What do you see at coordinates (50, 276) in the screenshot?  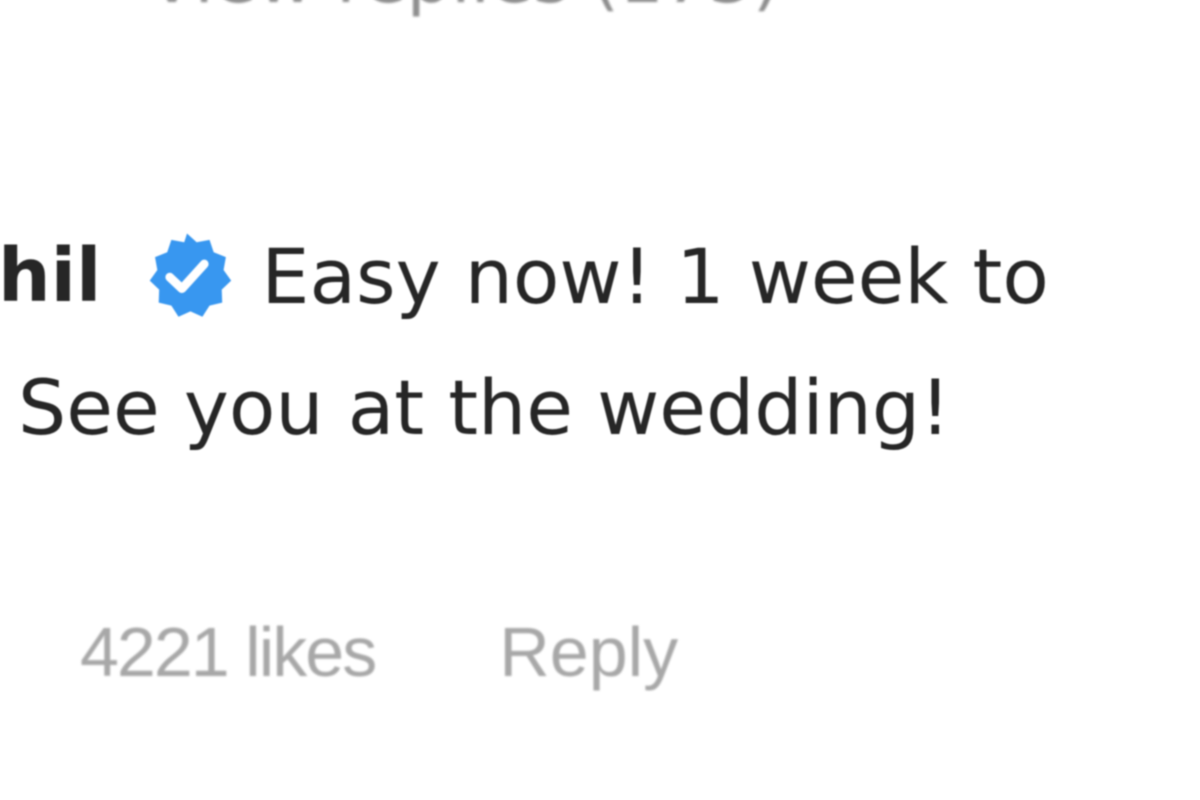 I see `comment-username: hil` at bounding box center [50, 276].